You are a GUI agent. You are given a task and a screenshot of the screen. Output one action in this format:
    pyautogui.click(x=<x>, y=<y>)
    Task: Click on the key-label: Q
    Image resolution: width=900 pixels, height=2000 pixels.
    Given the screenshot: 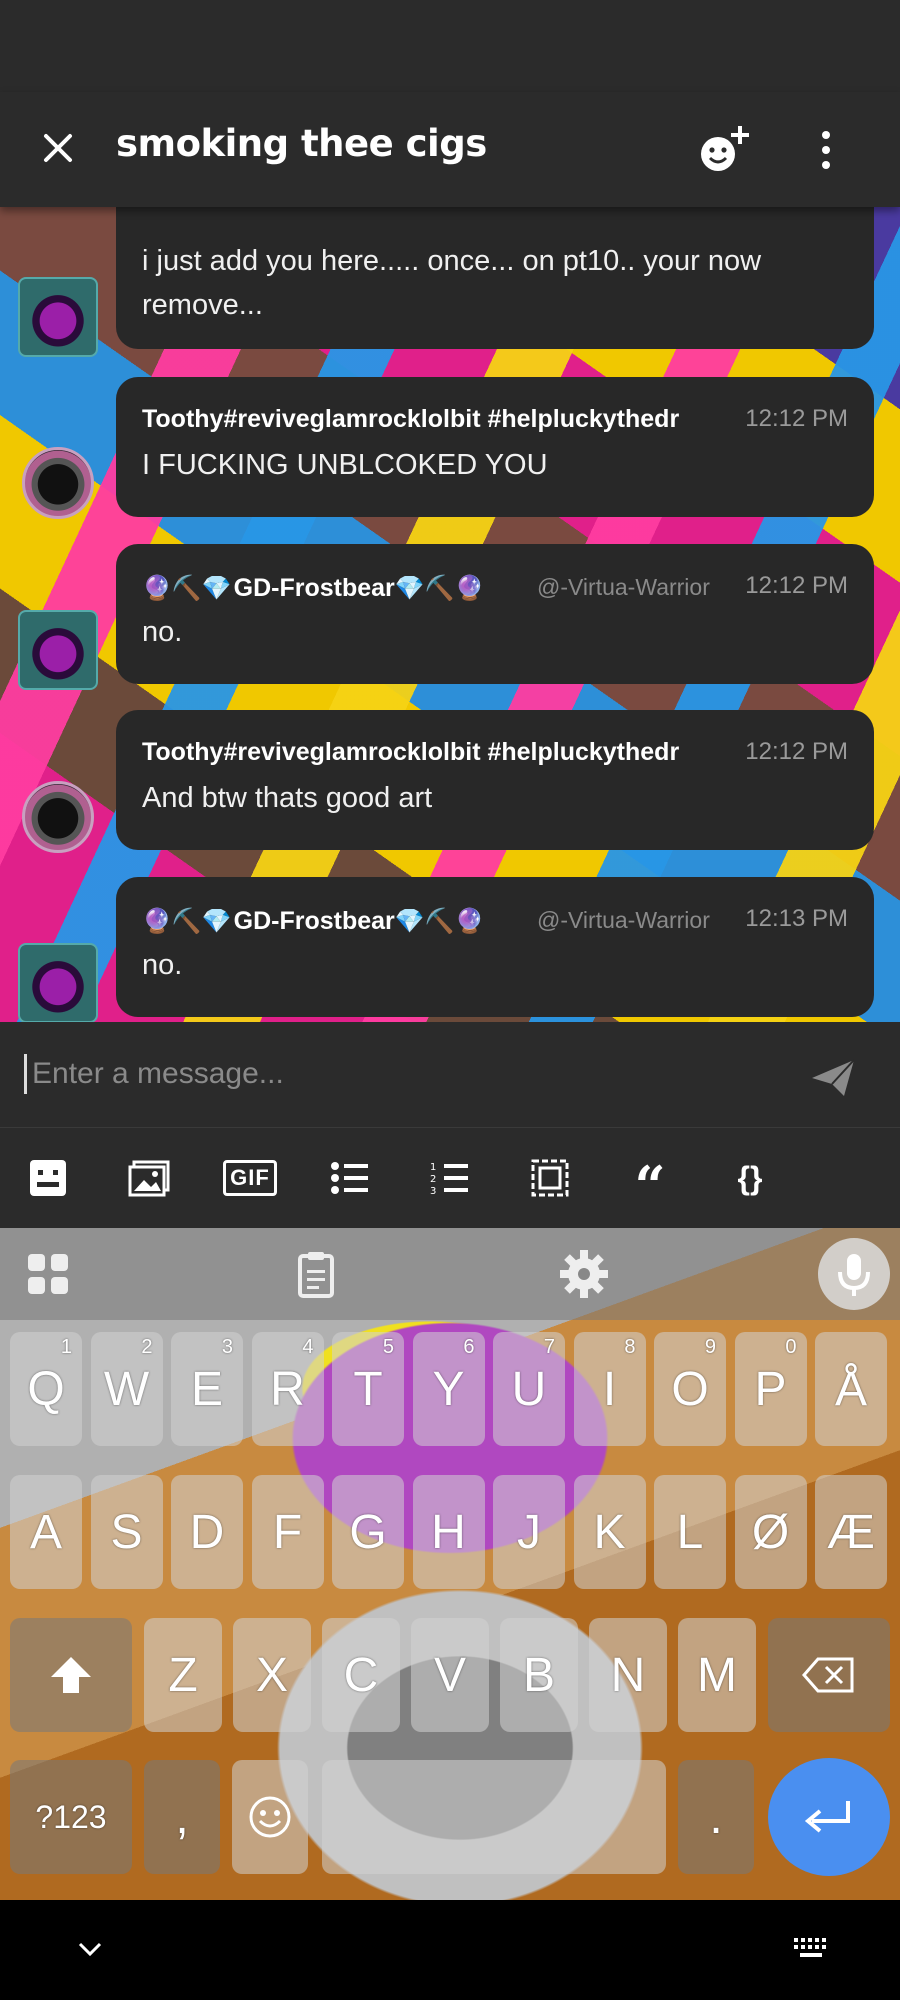 What is the action you would take?
    pyautogui.click(x=46, y=1389)
    